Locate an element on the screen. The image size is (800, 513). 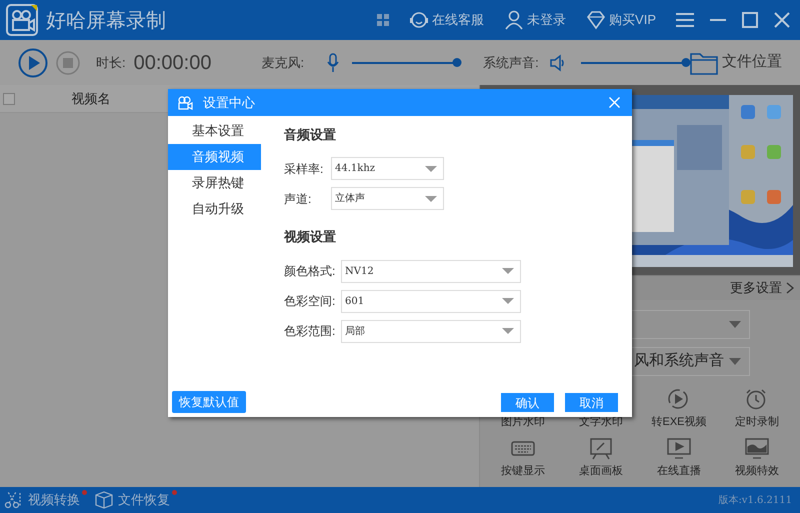
column-header: 视频名 is located at coordinates (91, 98).